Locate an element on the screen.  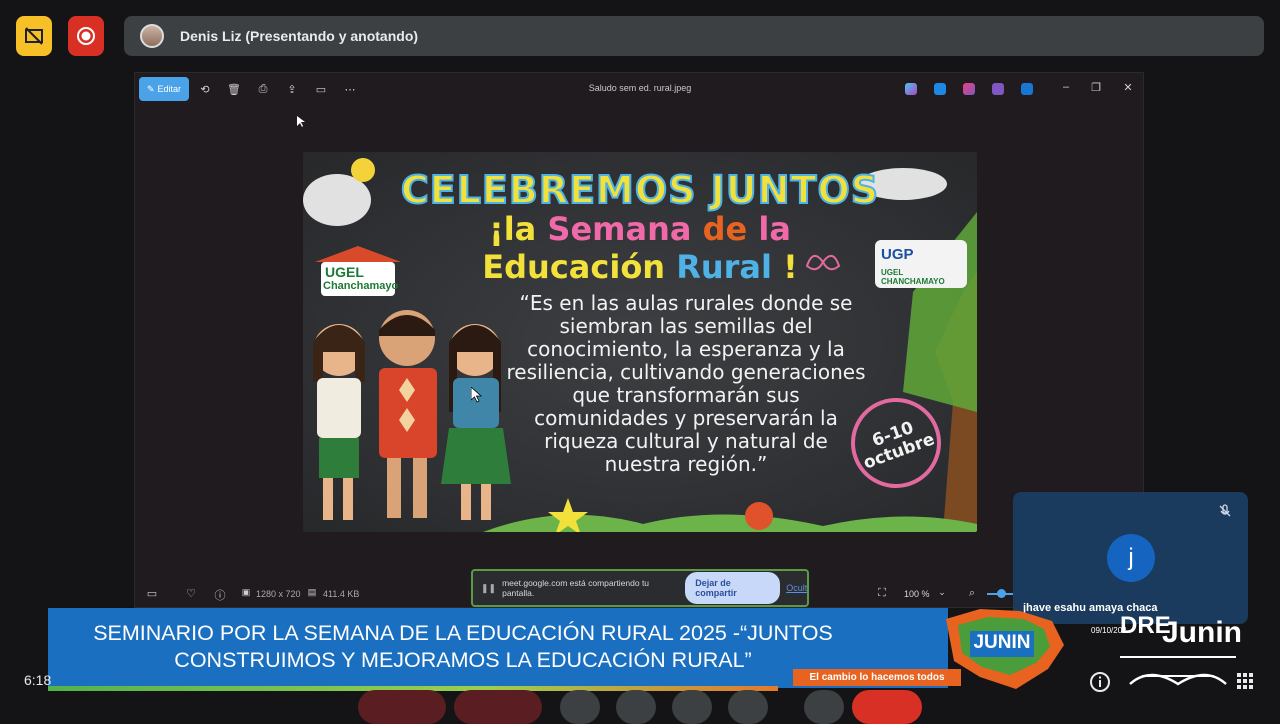
image-dimensions: 1280 x 720 is located at coordinates (278, 594).